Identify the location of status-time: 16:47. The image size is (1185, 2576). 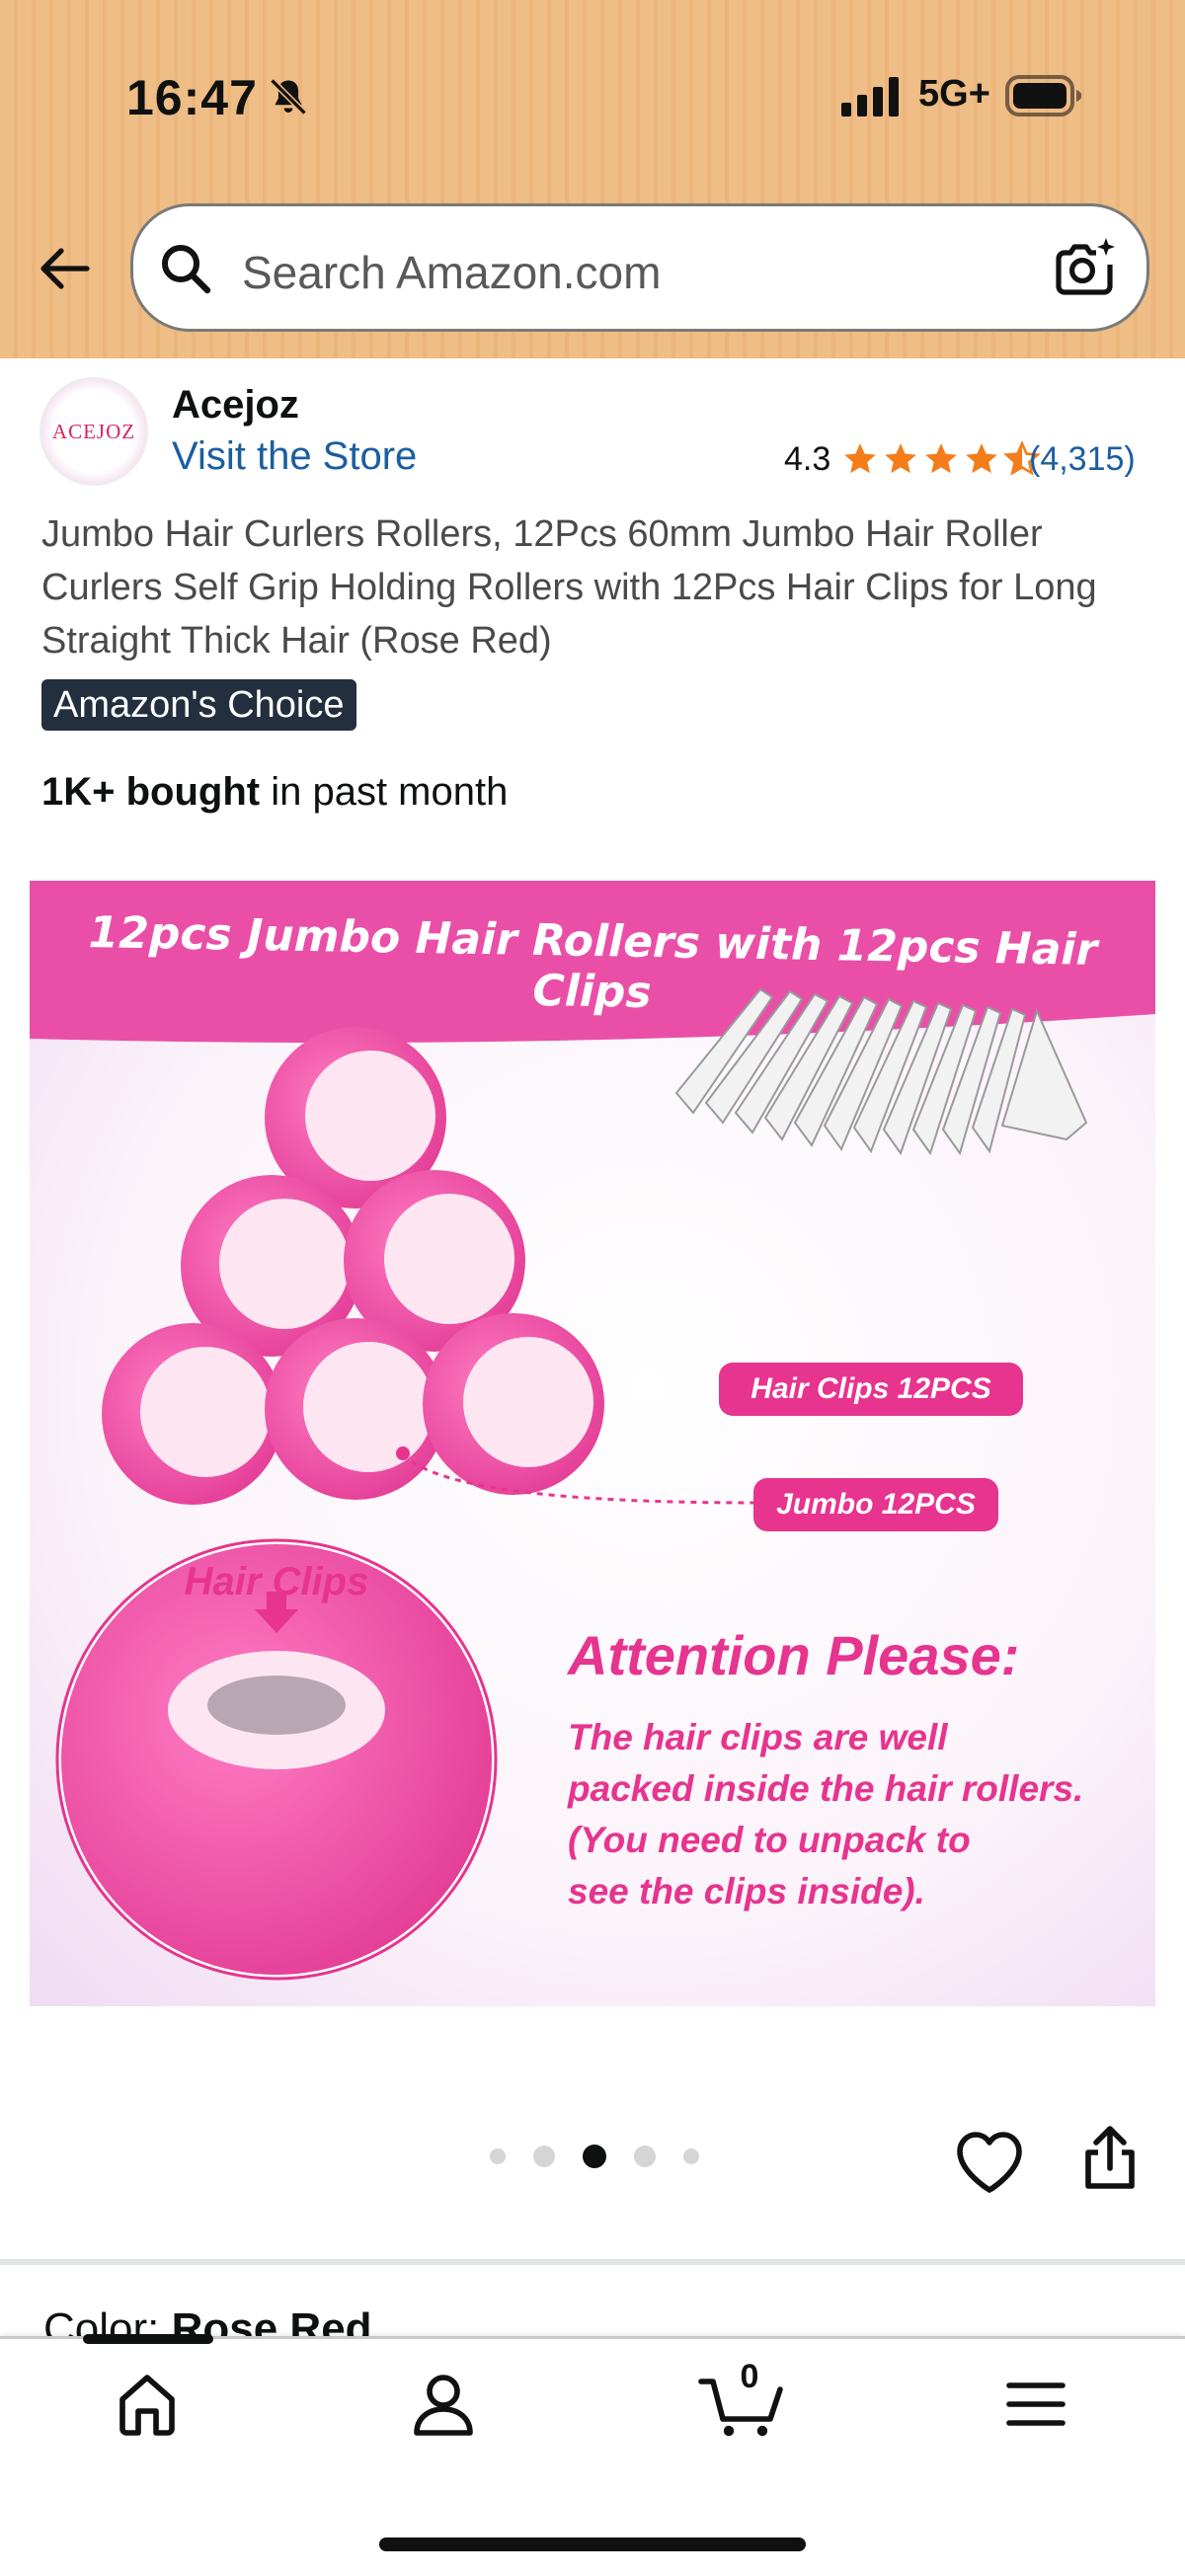
(192, 97).